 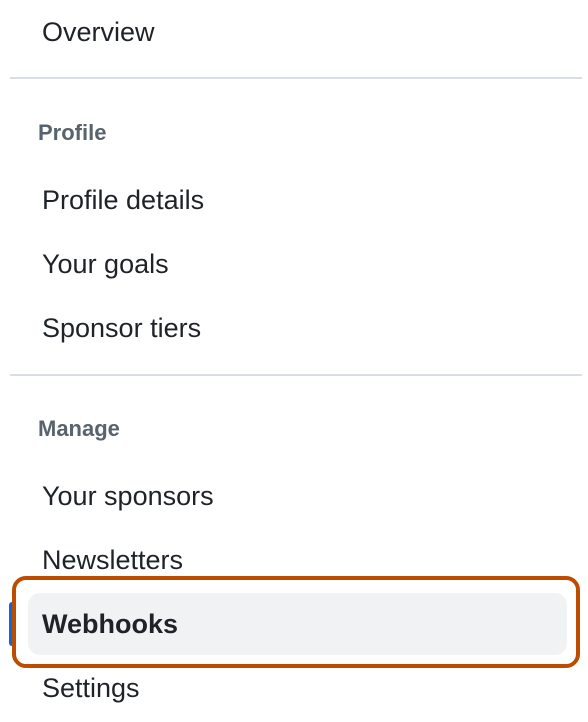 What do you see at coordinates (91, 688) in the screenshot?
I see `nav-item-settings: Settings` at bounding box center [91, 688].